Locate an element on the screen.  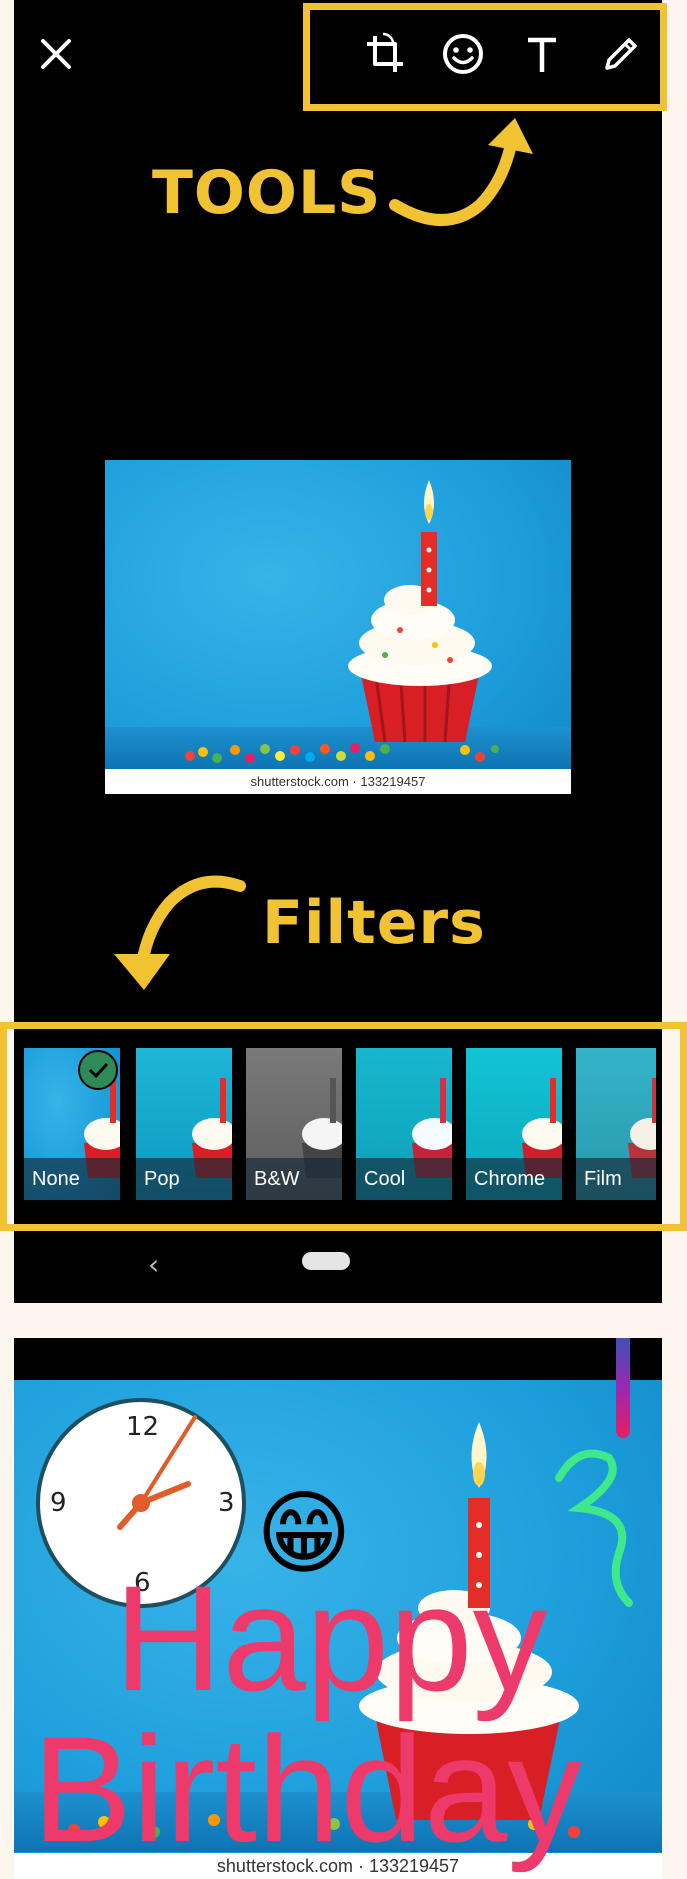
close-icon is located at coordinates (56, 54).